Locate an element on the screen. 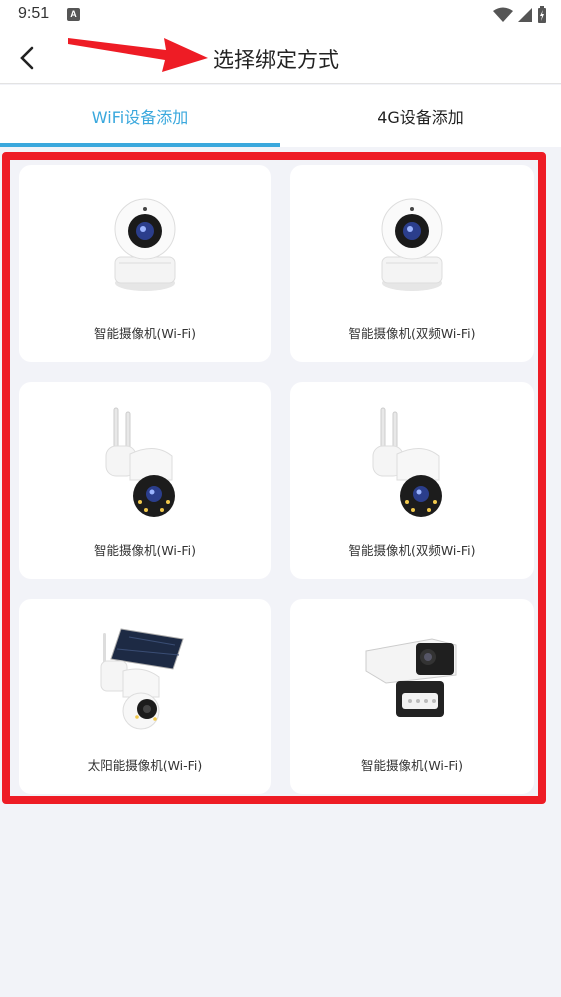 The height and width of the screenshot is (997, 561). tab-bar: WiFi设备添加 4G设备添加 is located at coordinates (280, 116).